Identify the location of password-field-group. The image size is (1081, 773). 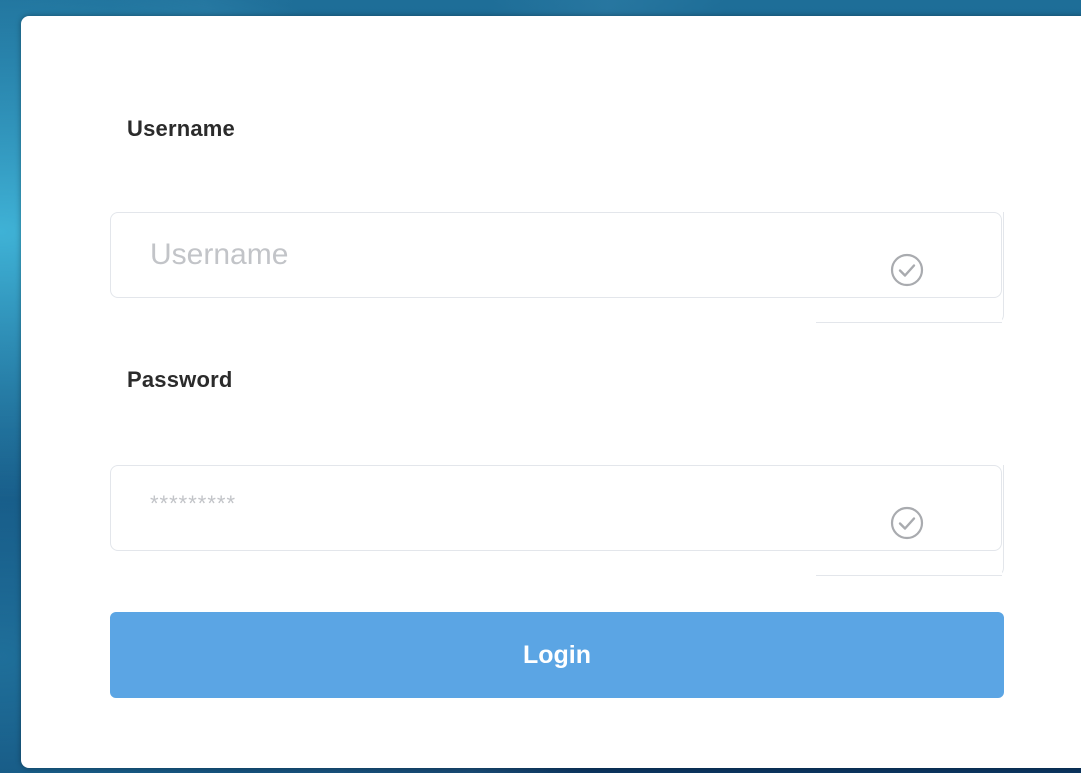
(557, 518).